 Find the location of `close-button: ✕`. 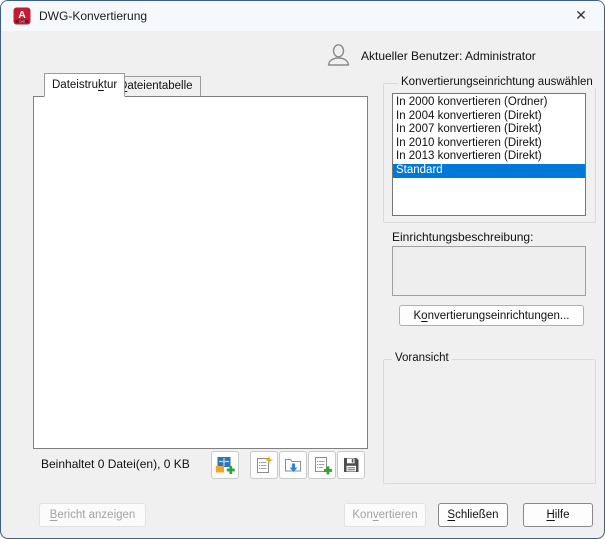

close-button: ✕ is located at coordinates (581, 16).